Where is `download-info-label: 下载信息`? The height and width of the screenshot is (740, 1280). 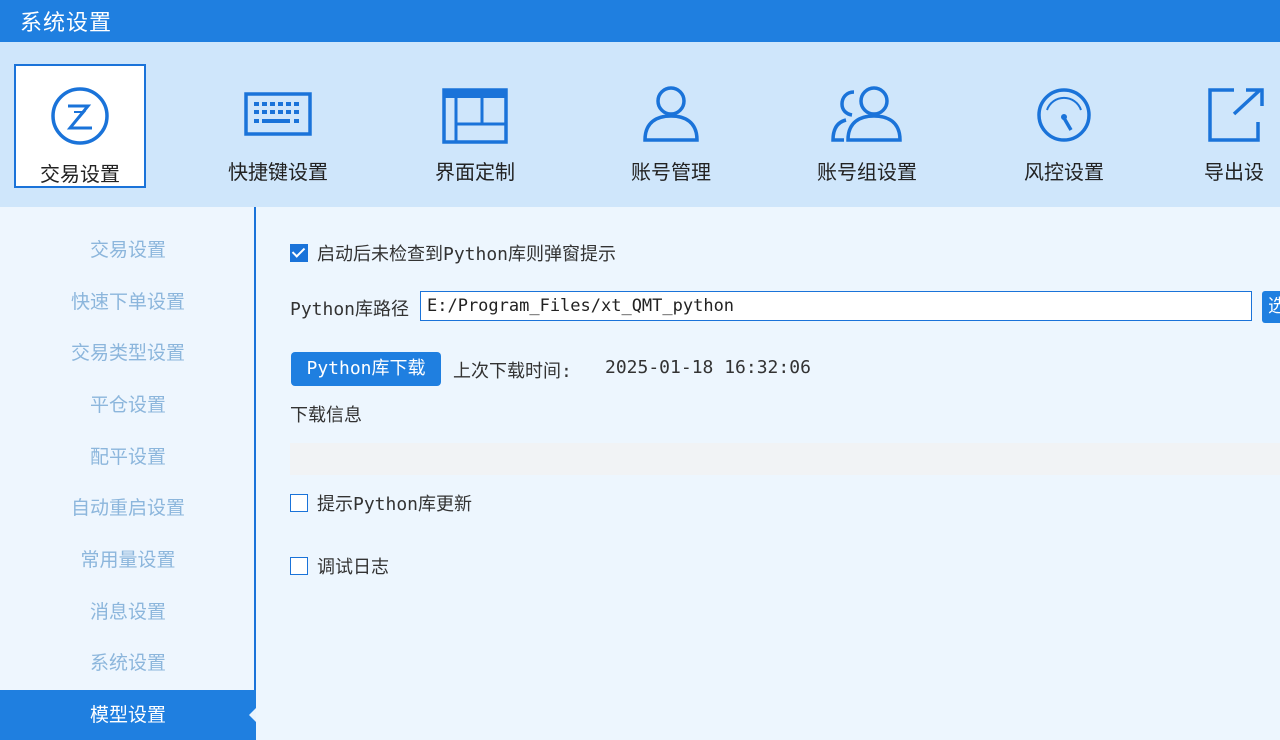
download-info-label: 下载信息 is located at coordinates (326, 415).